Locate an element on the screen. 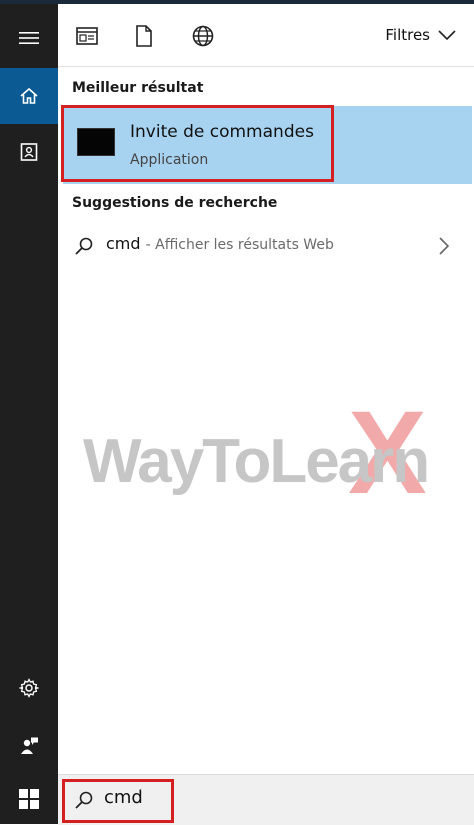 The height and width of the screenshot is (825, 474). menu-icon is located at coordinates (29, 38).